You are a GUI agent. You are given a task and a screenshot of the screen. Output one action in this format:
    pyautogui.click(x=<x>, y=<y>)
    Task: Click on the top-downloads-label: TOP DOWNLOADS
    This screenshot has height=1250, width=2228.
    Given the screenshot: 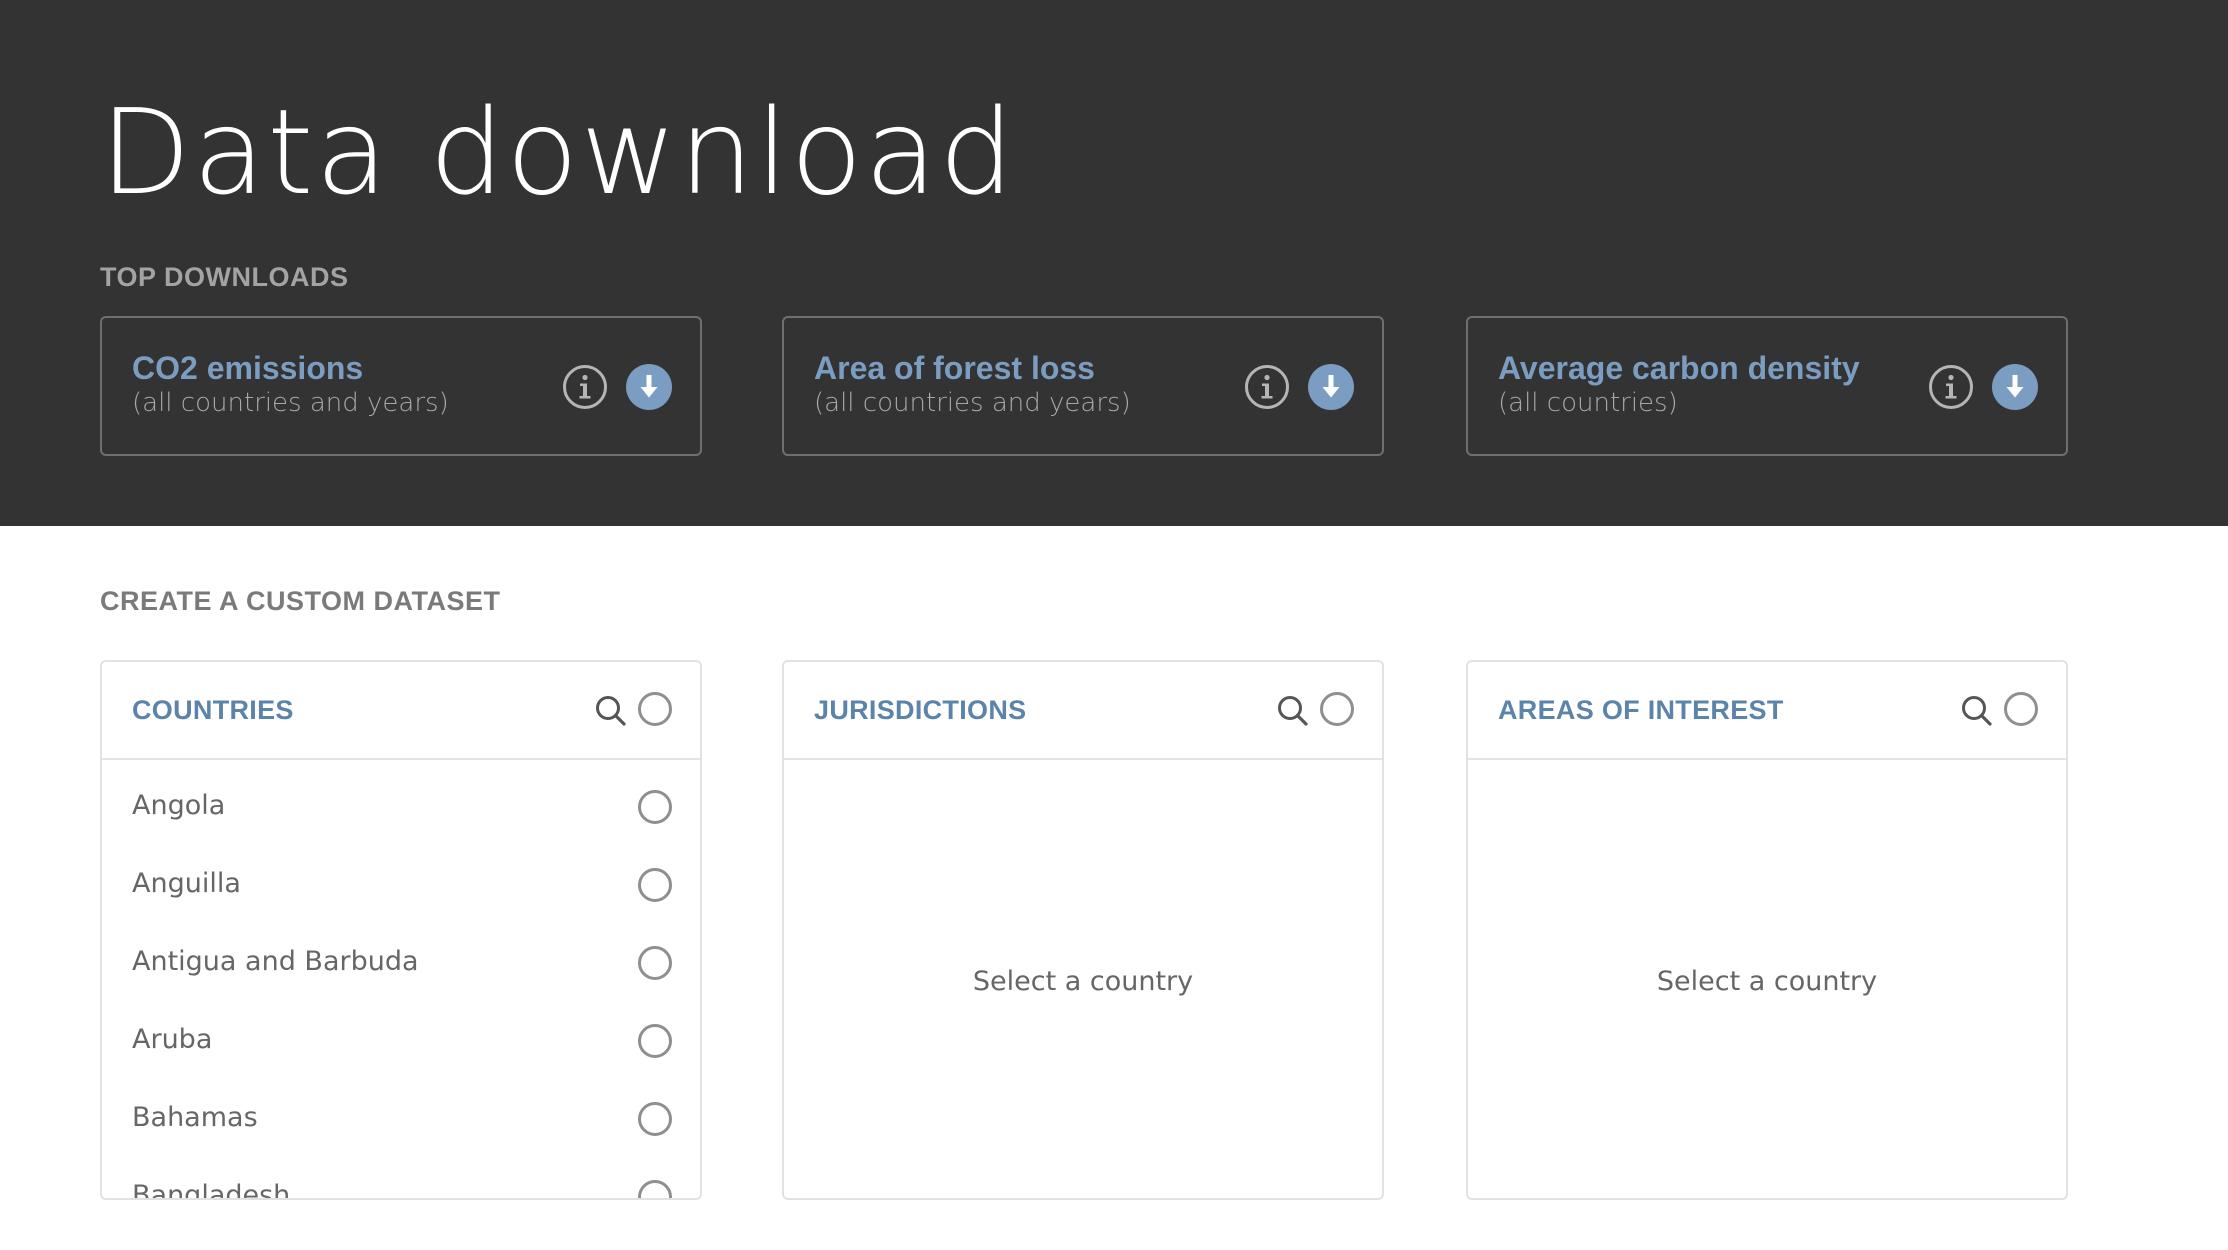 What is the action you would take?
    pyautogui.click(x=224, y=277)
    